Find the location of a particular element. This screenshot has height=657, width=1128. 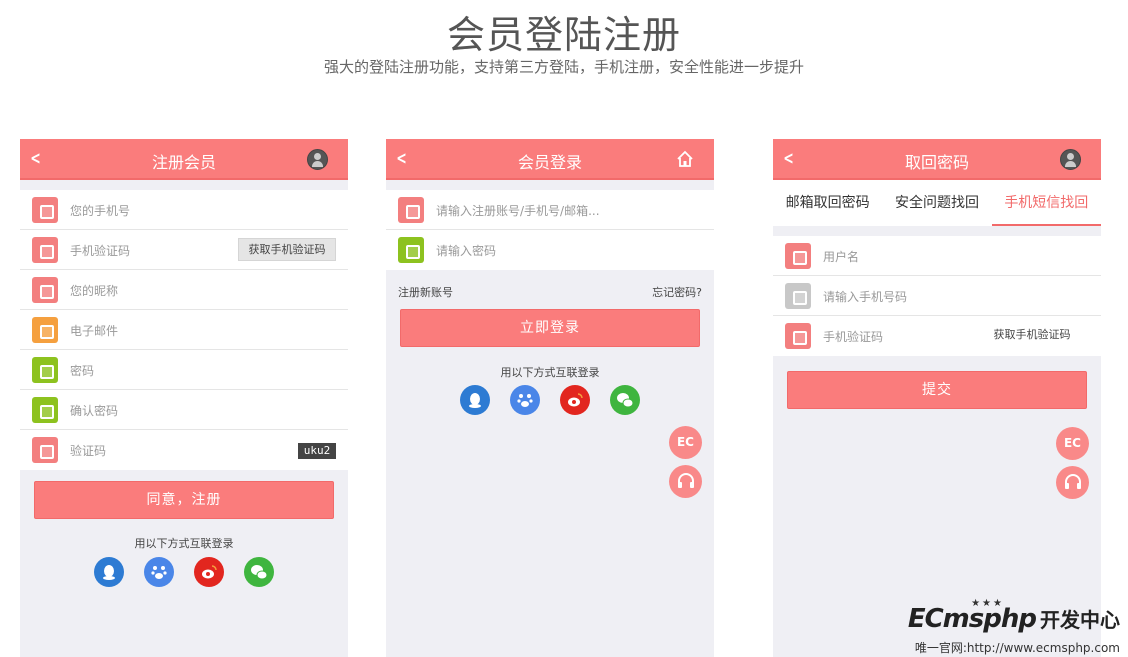

tab-sms-recover: 手机短信找回 is located at coordinates (1046, 203).